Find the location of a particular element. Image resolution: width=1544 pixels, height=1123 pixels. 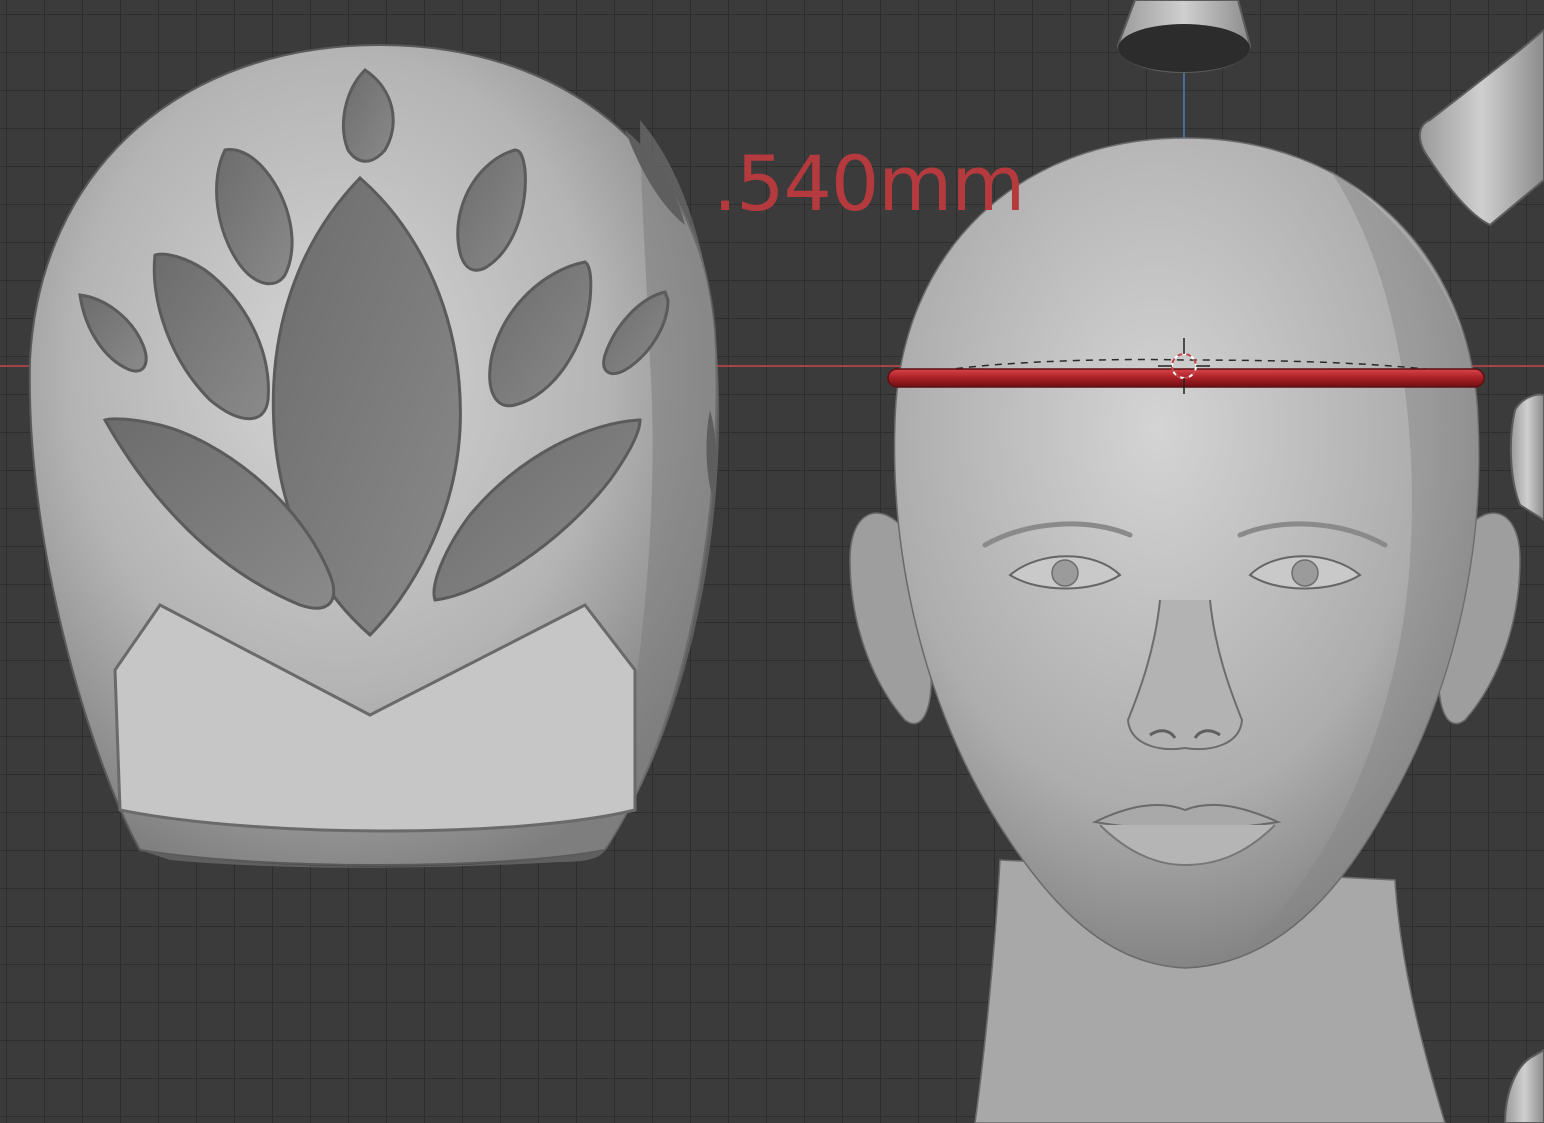

top-cone-object is located at coordinates (1184, 37).